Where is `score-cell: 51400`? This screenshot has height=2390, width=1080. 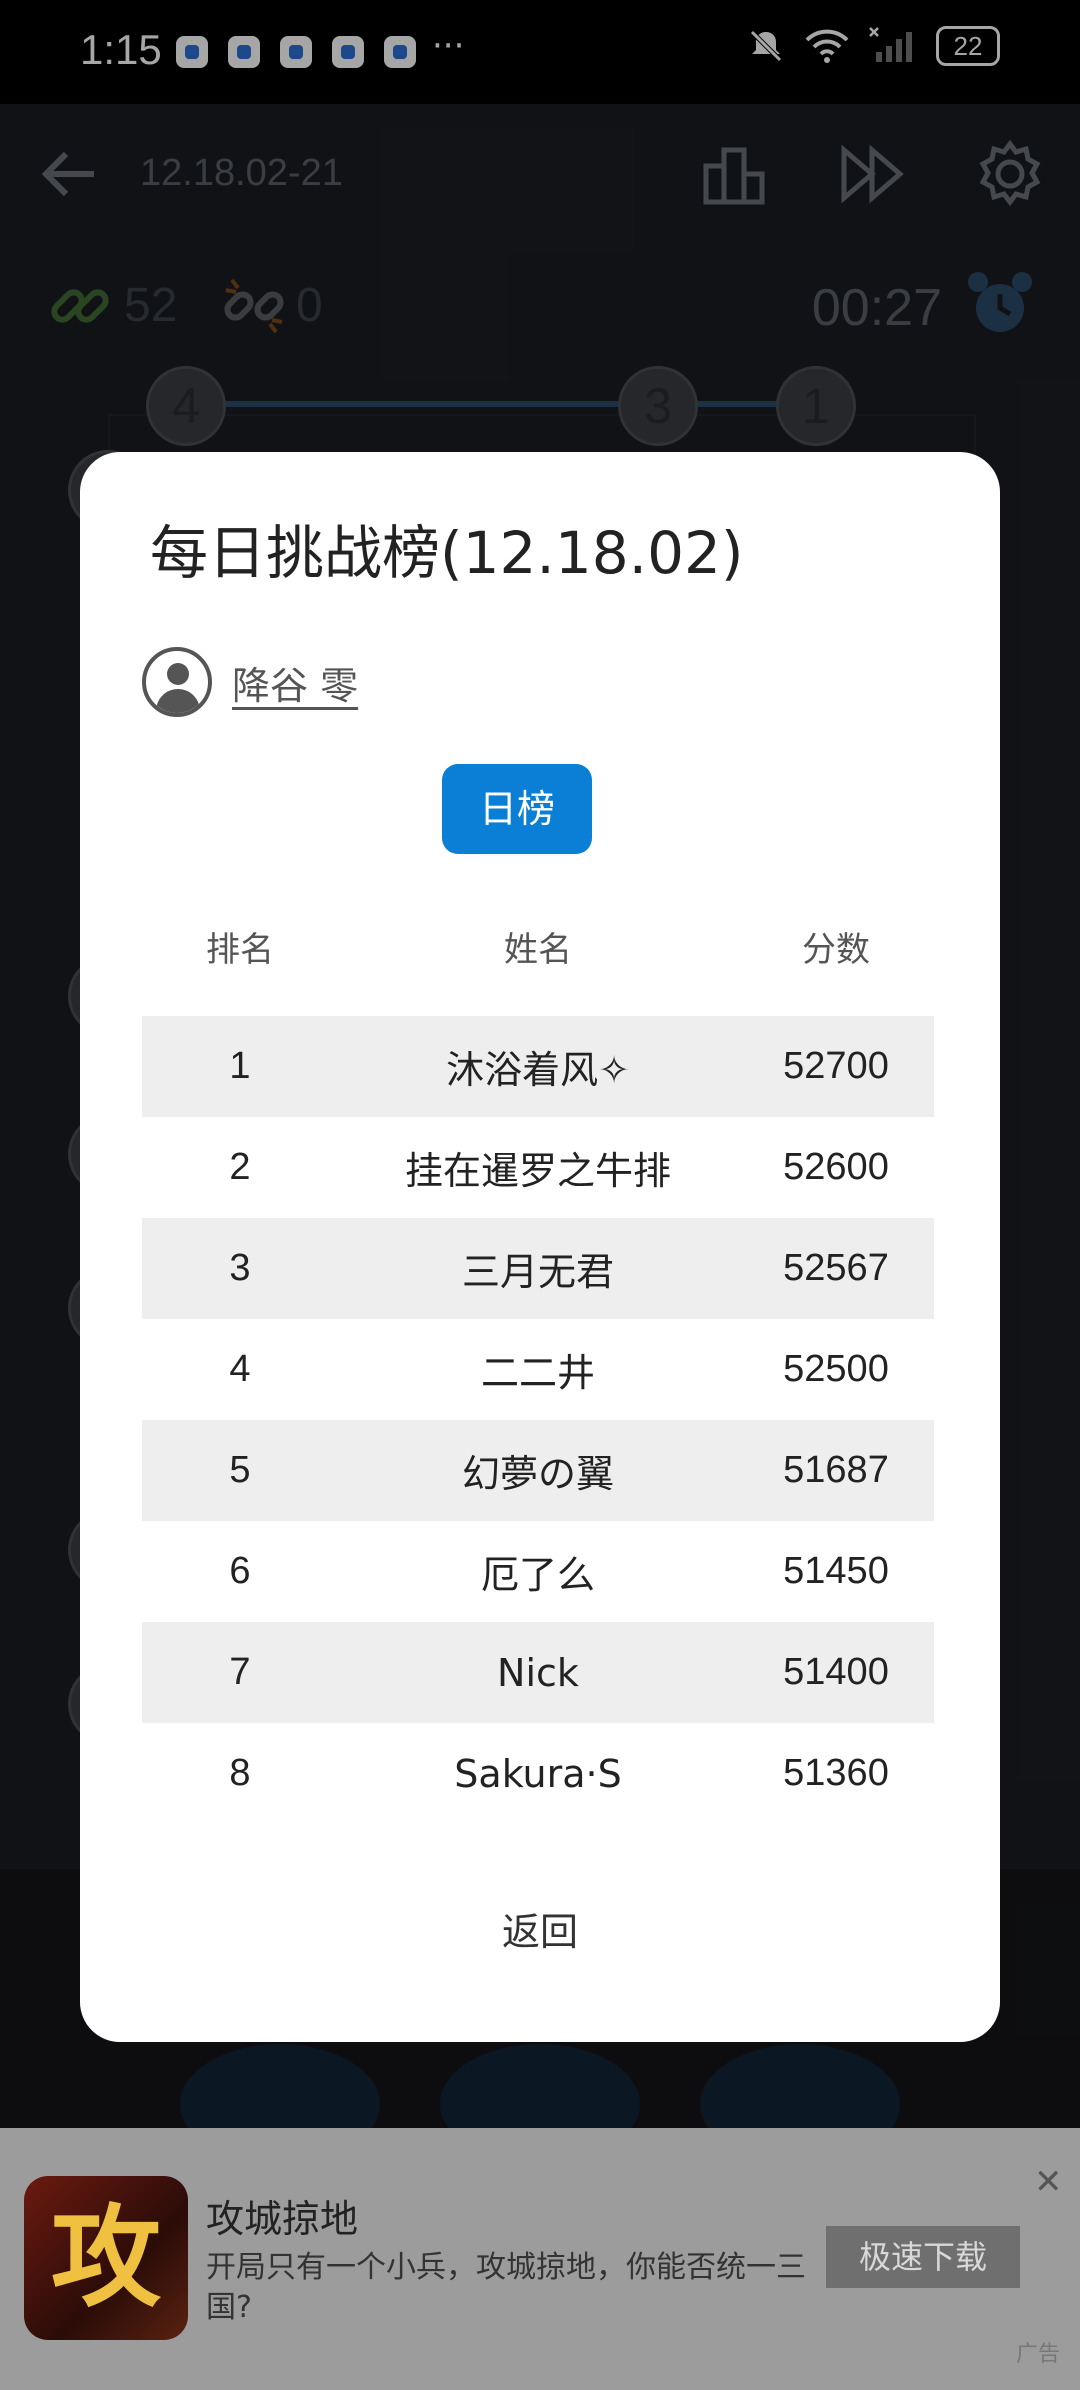
score-cell: 51400 is located at coordinates (836, 1672).